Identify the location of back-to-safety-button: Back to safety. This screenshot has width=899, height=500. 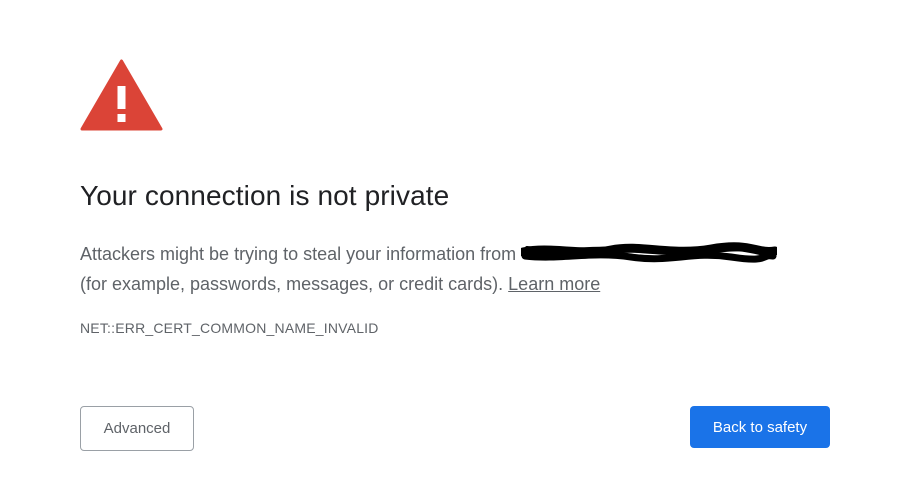
(760, 427).